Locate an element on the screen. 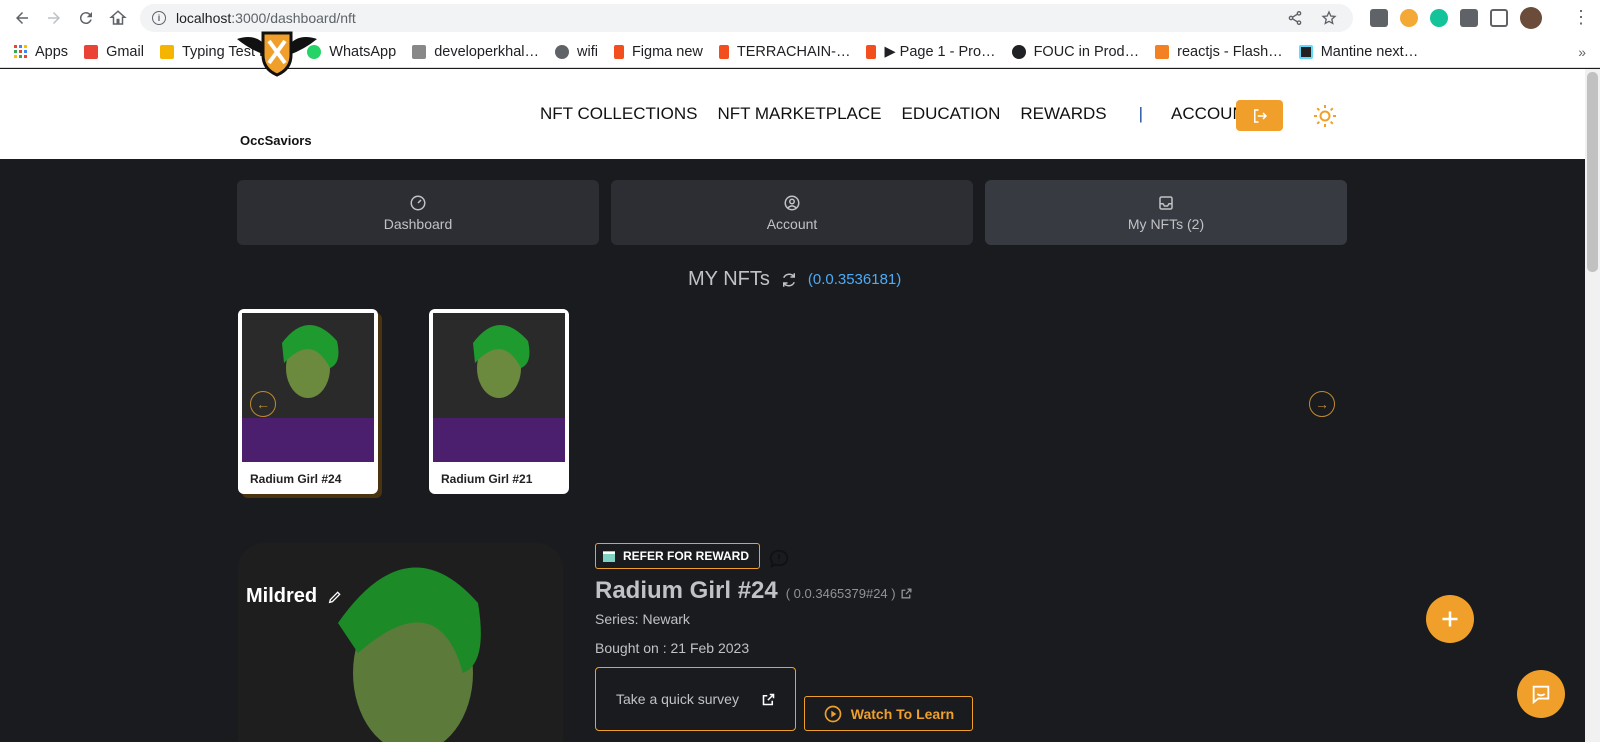 Image resolution: width=1600 pixels, height=742 pixels. github-icon is located at coordinates (1018, 51).